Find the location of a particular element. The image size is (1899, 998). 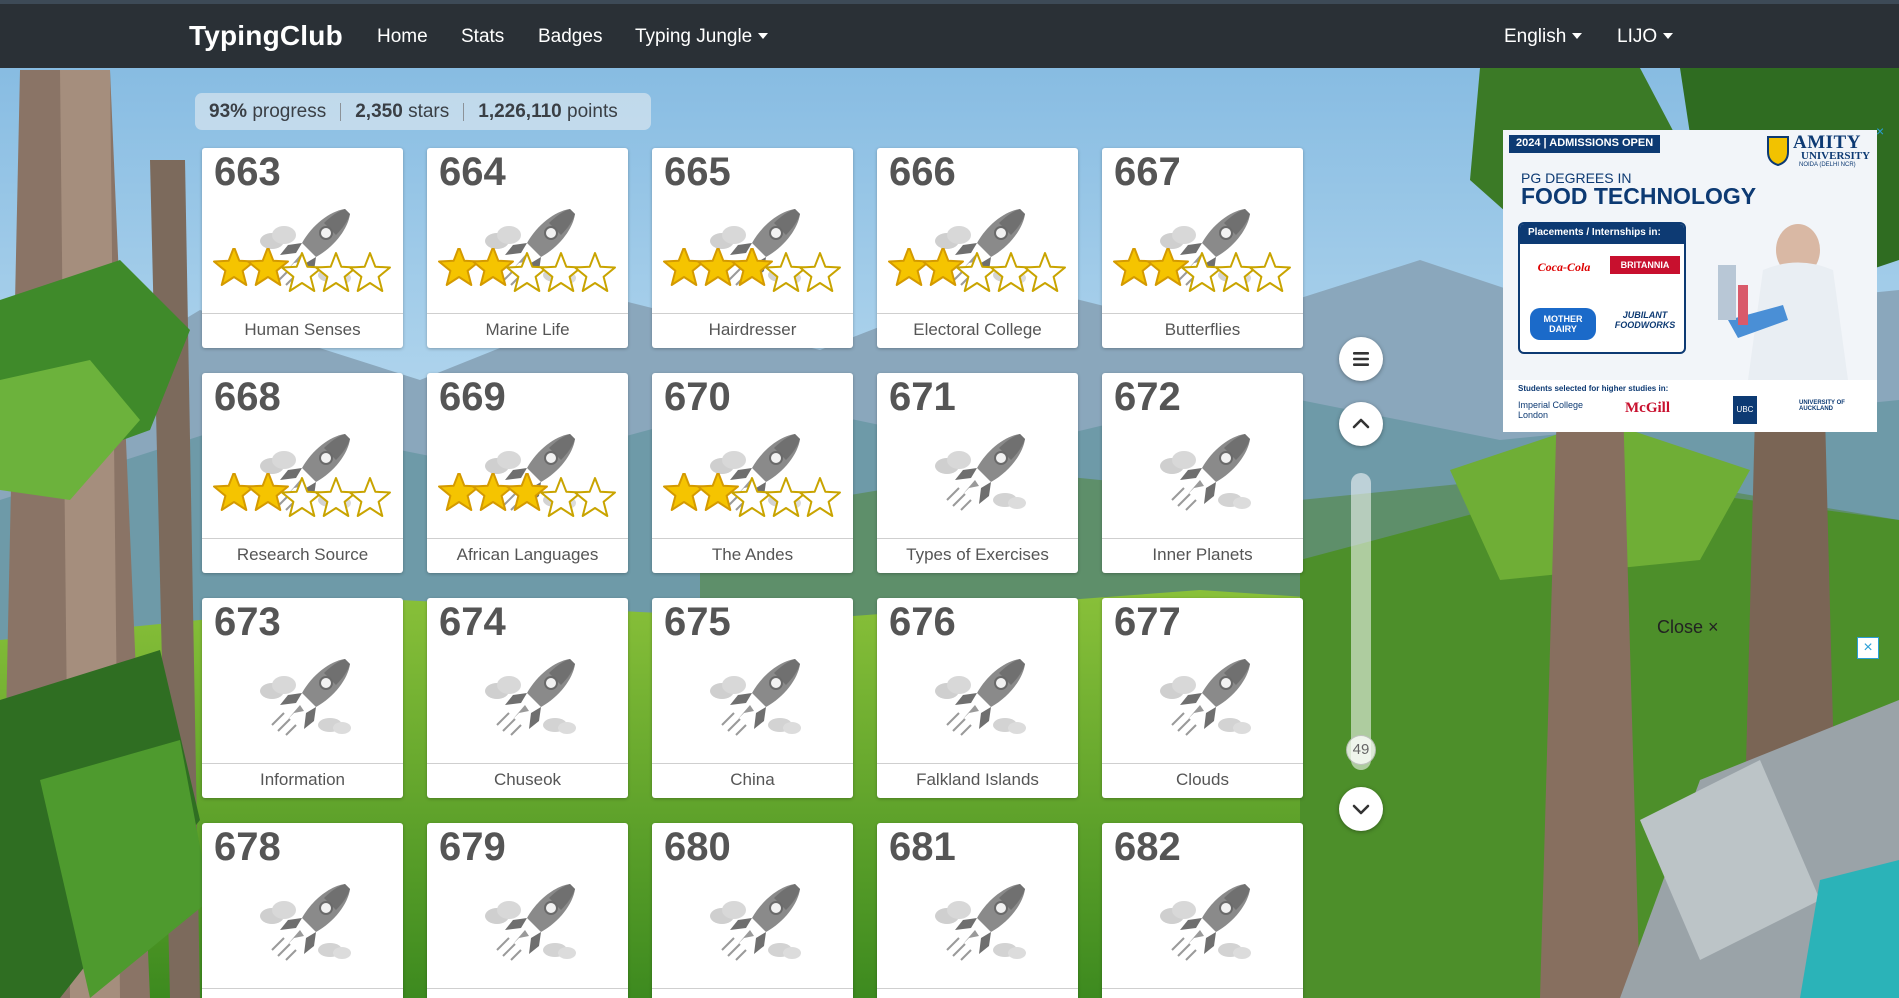

lesson-card: 678 is located at coordinates (302, 910).